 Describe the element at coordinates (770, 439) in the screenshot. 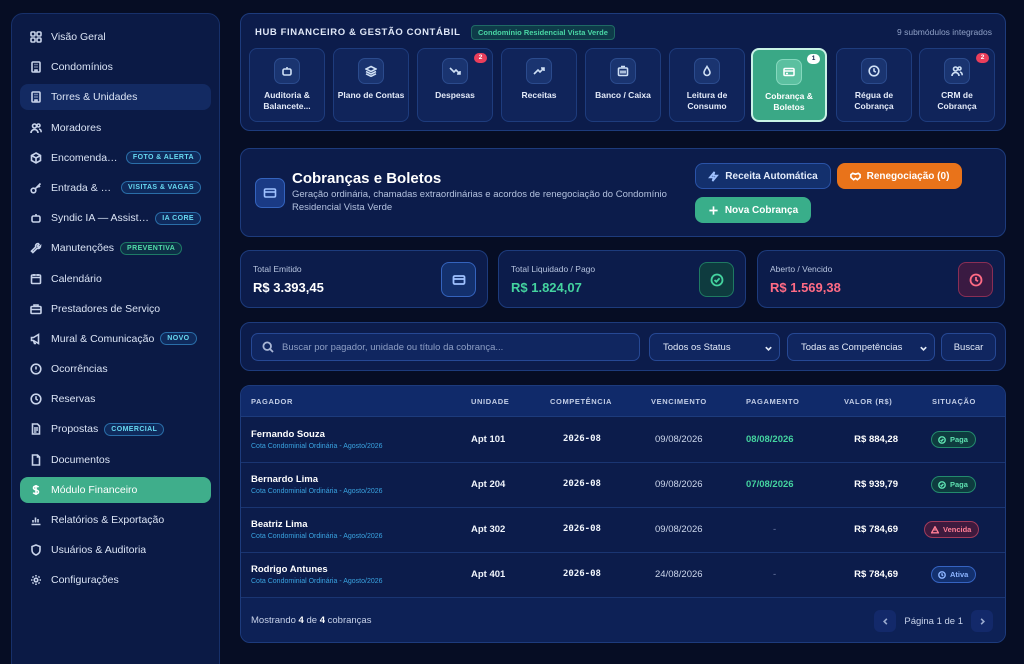

I see `pagamento-cell: 08/08/2026` at that location.